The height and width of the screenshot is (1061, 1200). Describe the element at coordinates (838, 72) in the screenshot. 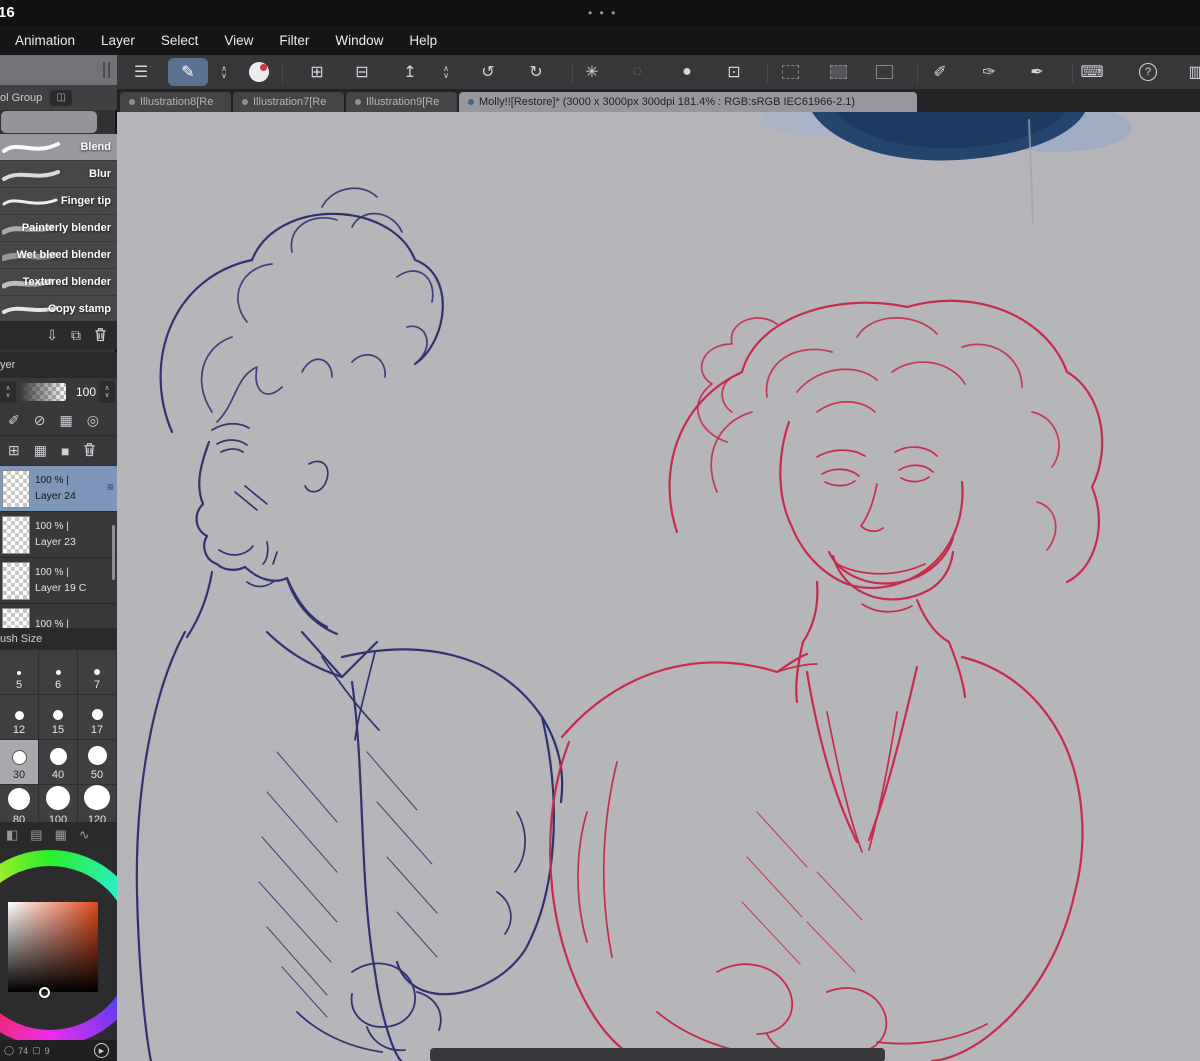

I see `marquee-fill-select-button` at that location.